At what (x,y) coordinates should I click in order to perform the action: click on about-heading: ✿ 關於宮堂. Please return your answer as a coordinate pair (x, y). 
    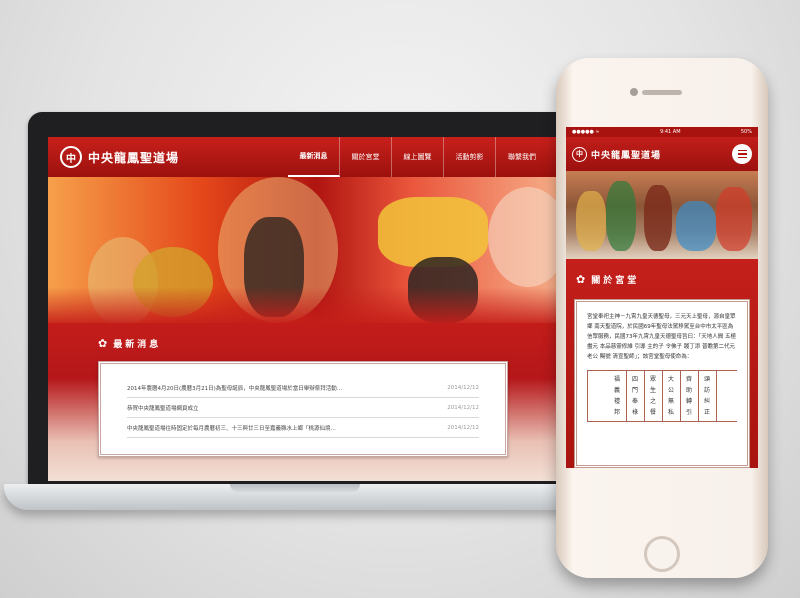
    Looking at the image, I should click on (607, 279).